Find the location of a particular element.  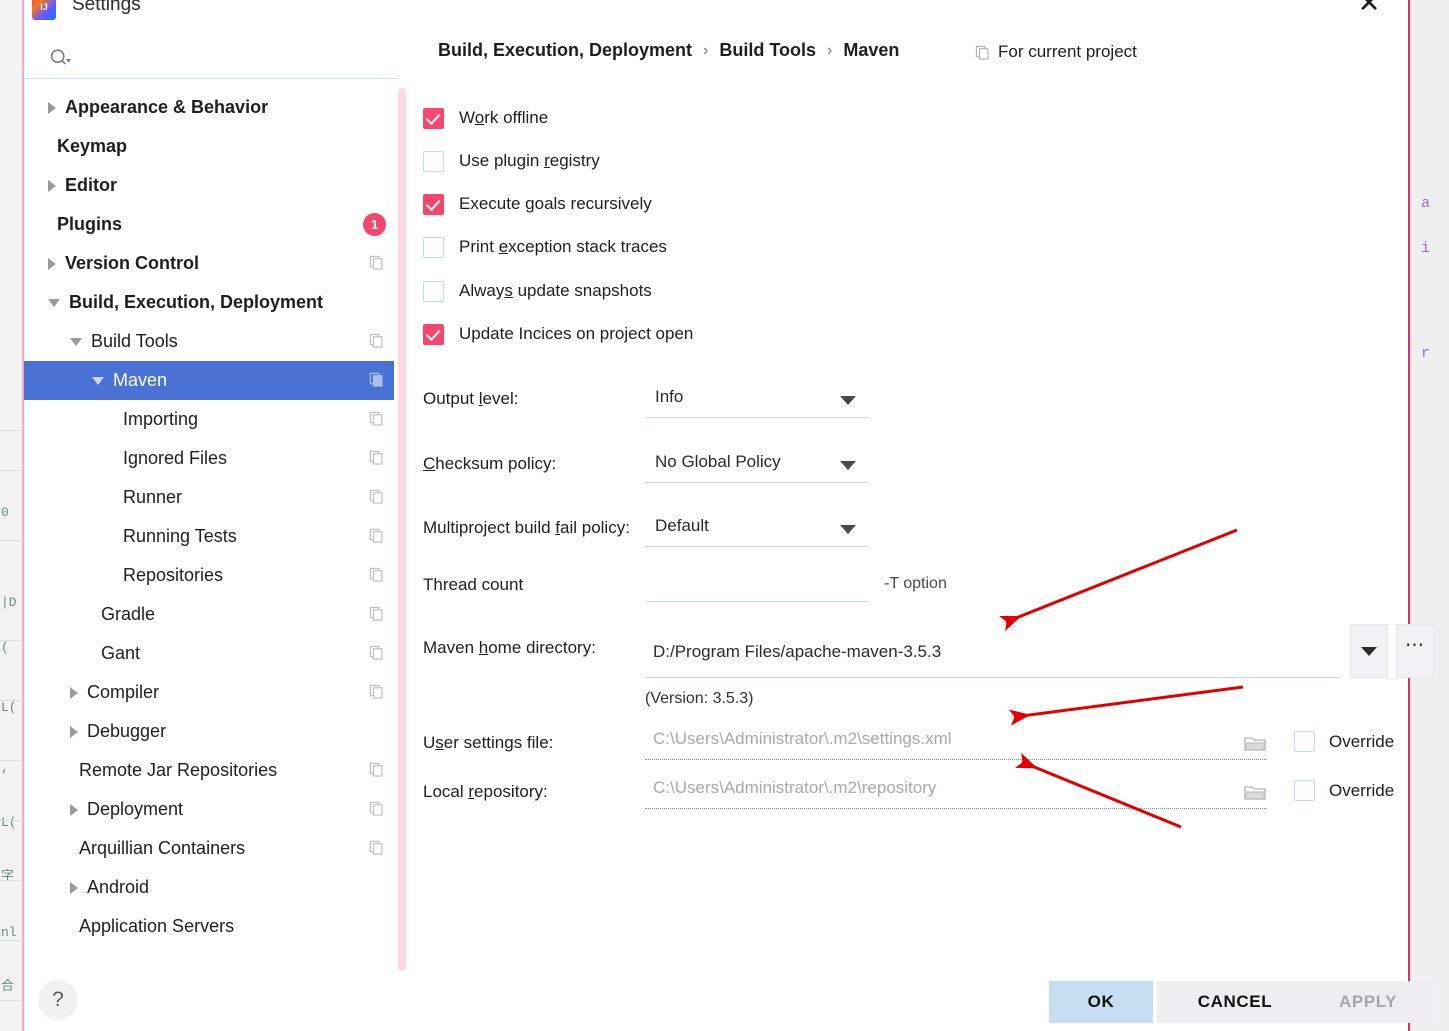

user-settings-input: C:\Users\Administrator\.m2\settings.xml is located at coordinates (956, 743).